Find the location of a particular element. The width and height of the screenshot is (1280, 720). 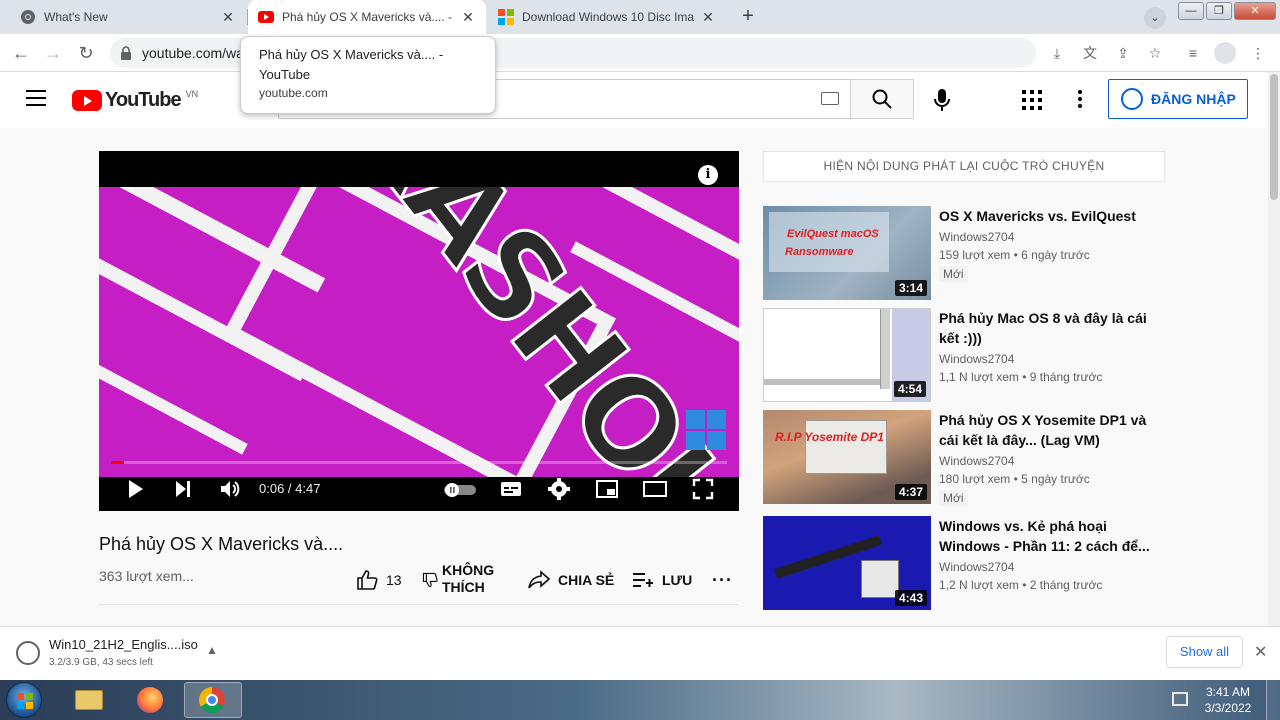

miniplayer-icon is located at coordinates (607, 489).